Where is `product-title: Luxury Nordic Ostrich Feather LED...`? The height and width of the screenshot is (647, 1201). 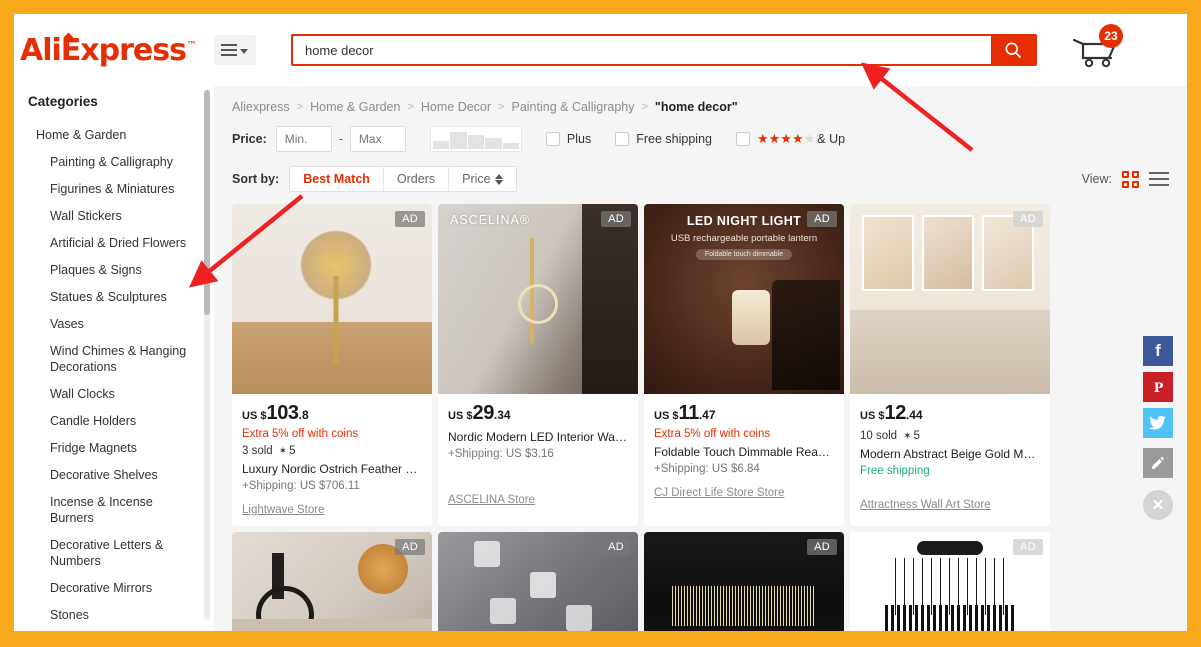 product-title: Luxury Nordic Ostrich Feather LED... is located at coordinates (332, 469).